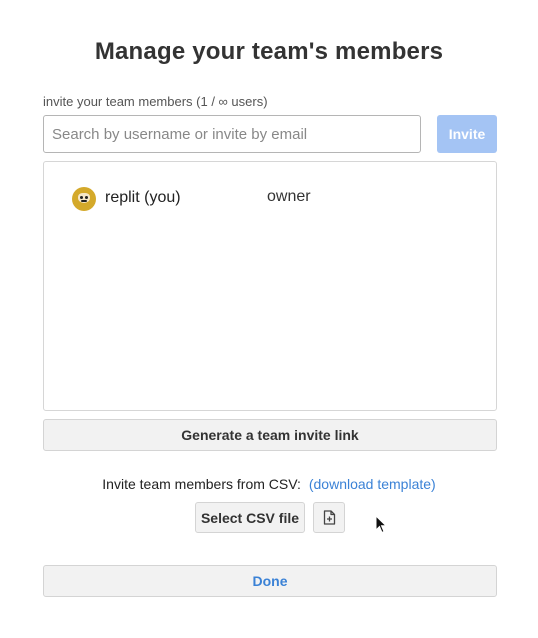 The width and height of the screenshot is (538, 638). I want to click on invite-label: invite your team members (1 / ∞ users), so click(155, 101).